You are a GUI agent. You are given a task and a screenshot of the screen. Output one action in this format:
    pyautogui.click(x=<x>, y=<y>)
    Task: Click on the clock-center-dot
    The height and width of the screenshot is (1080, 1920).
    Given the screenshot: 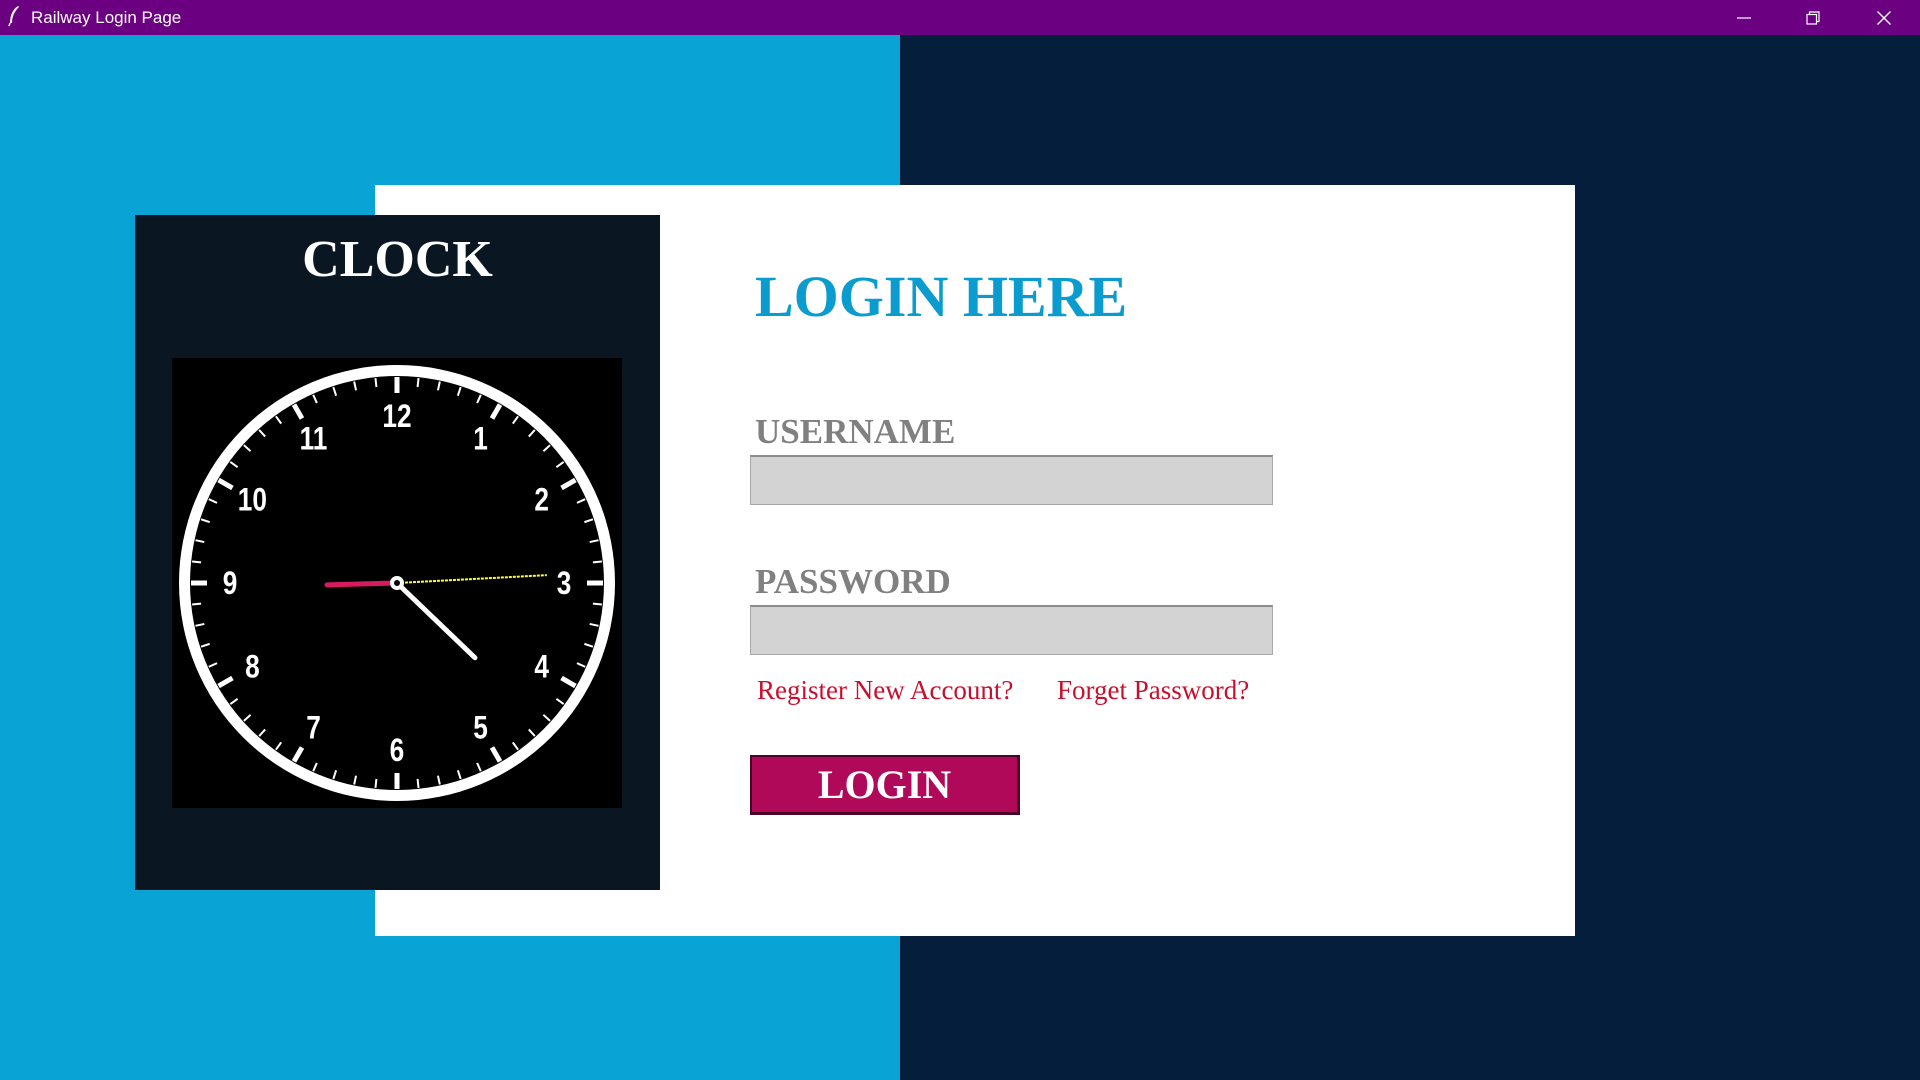 What is the action you would take?
    pyautogui.click(x=397, y=583)
    